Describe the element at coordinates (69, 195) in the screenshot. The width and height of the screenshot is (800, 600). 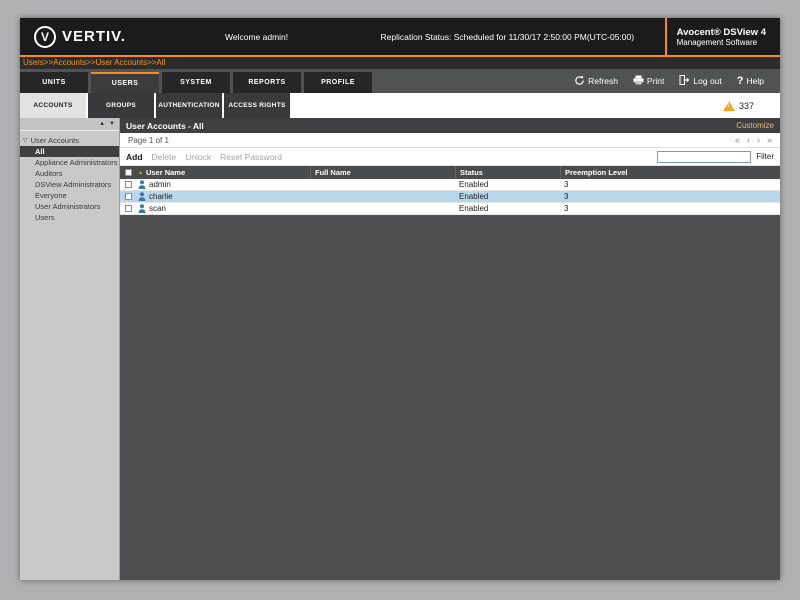
I see `tree-item-everyone: Everyone` at that location.